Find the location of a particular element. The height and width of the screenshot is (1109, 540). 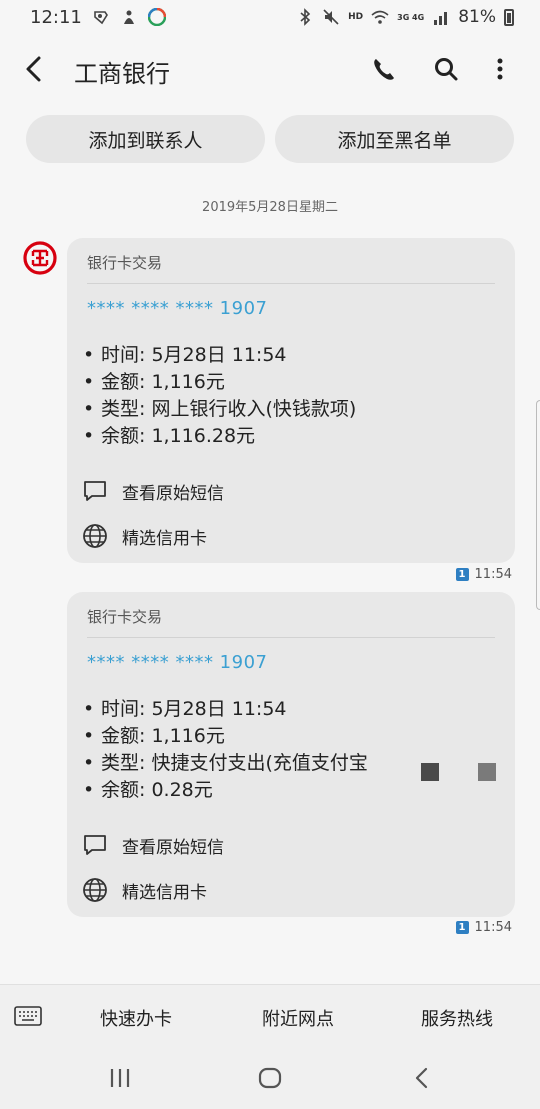

wifi-icon is located at coordinates (380, 17).